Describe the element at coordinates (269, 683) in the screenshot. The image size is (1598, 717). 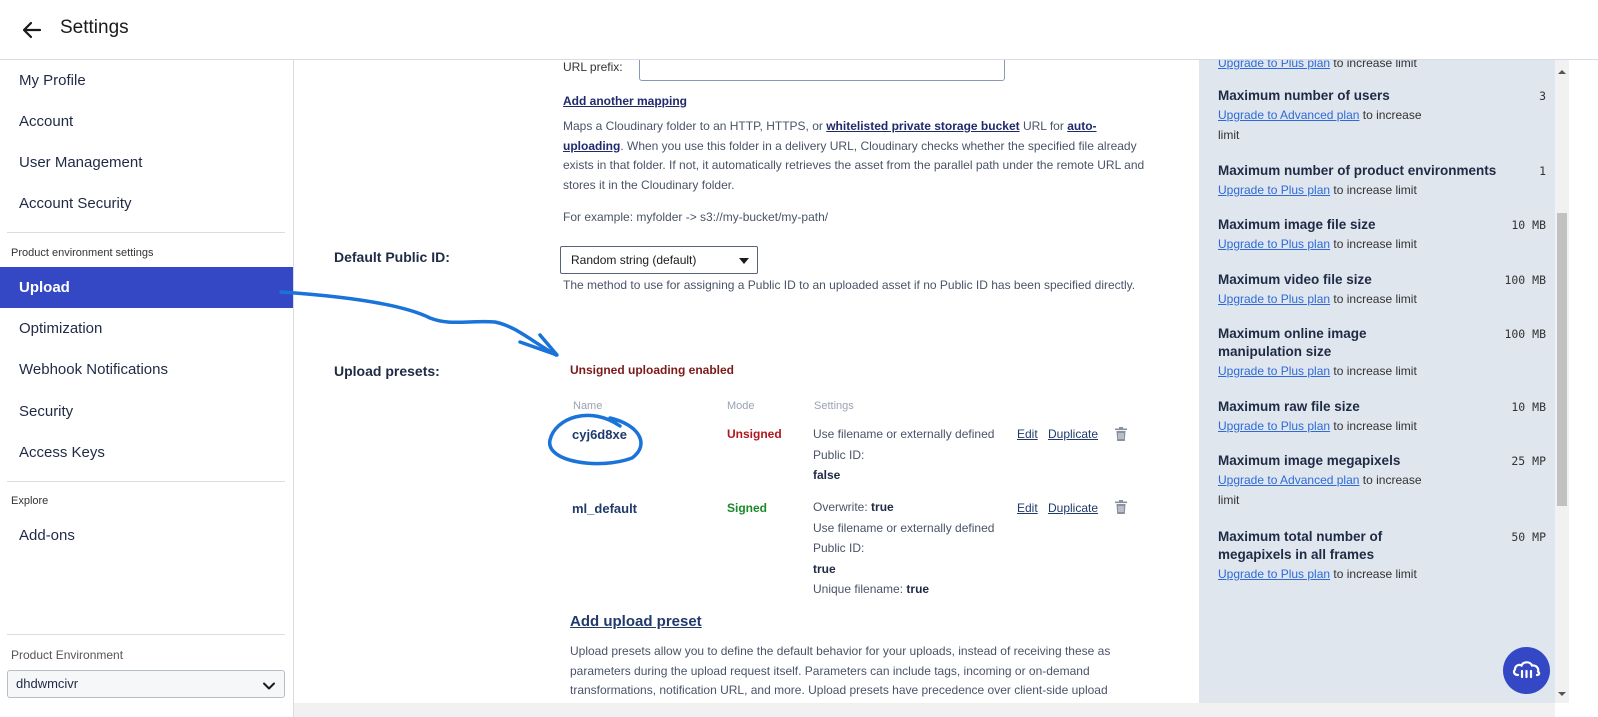
I see `chevron-down-icon` at that location.